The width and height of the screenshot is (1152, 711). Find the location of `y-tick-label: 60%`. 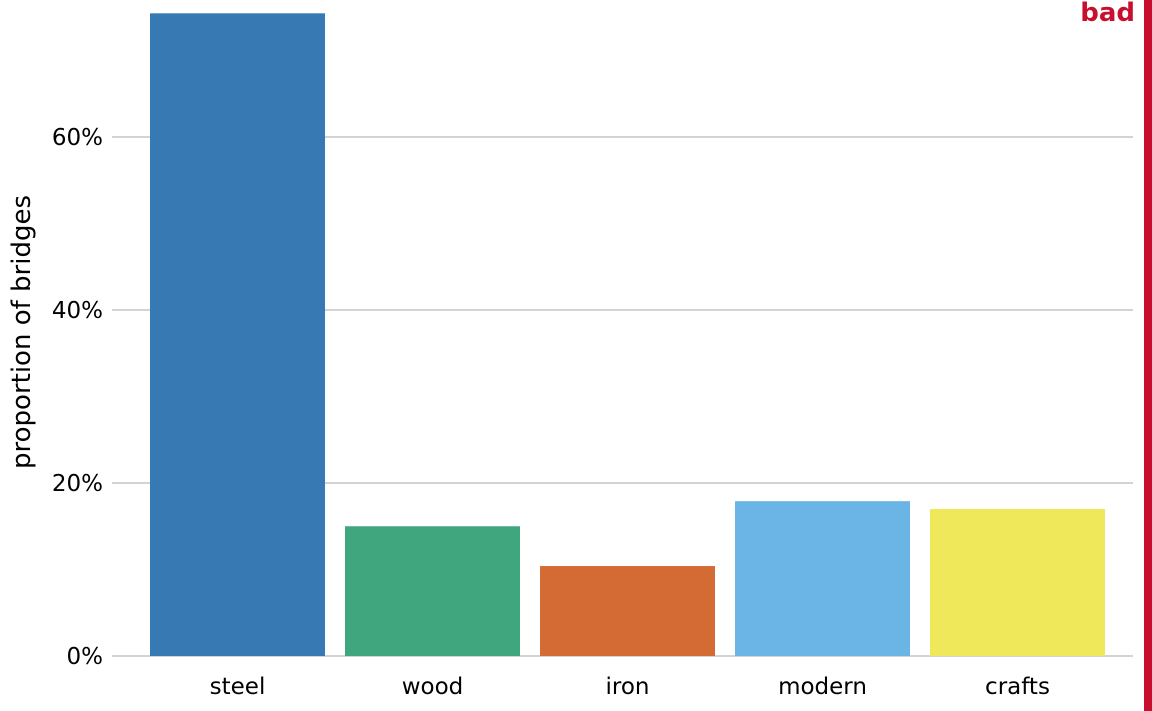

y-tick-label: 60% is located at coordinates (77, 138).